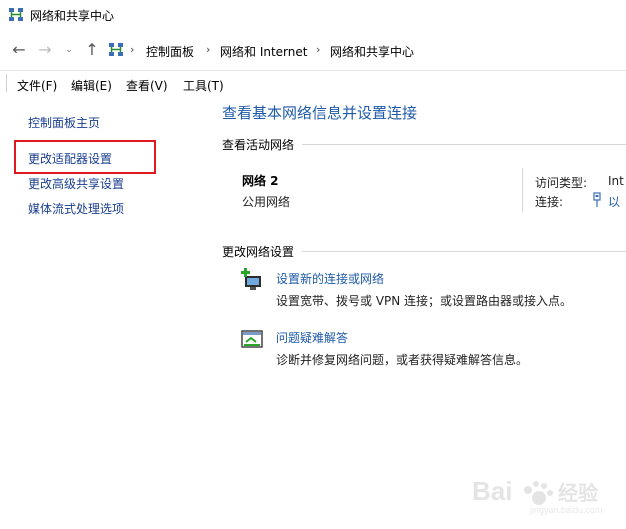 This screenshot has height=529, width=626. I want to click on setup-new-connection-link: 设置新的连接或网络, so click(330, 278).